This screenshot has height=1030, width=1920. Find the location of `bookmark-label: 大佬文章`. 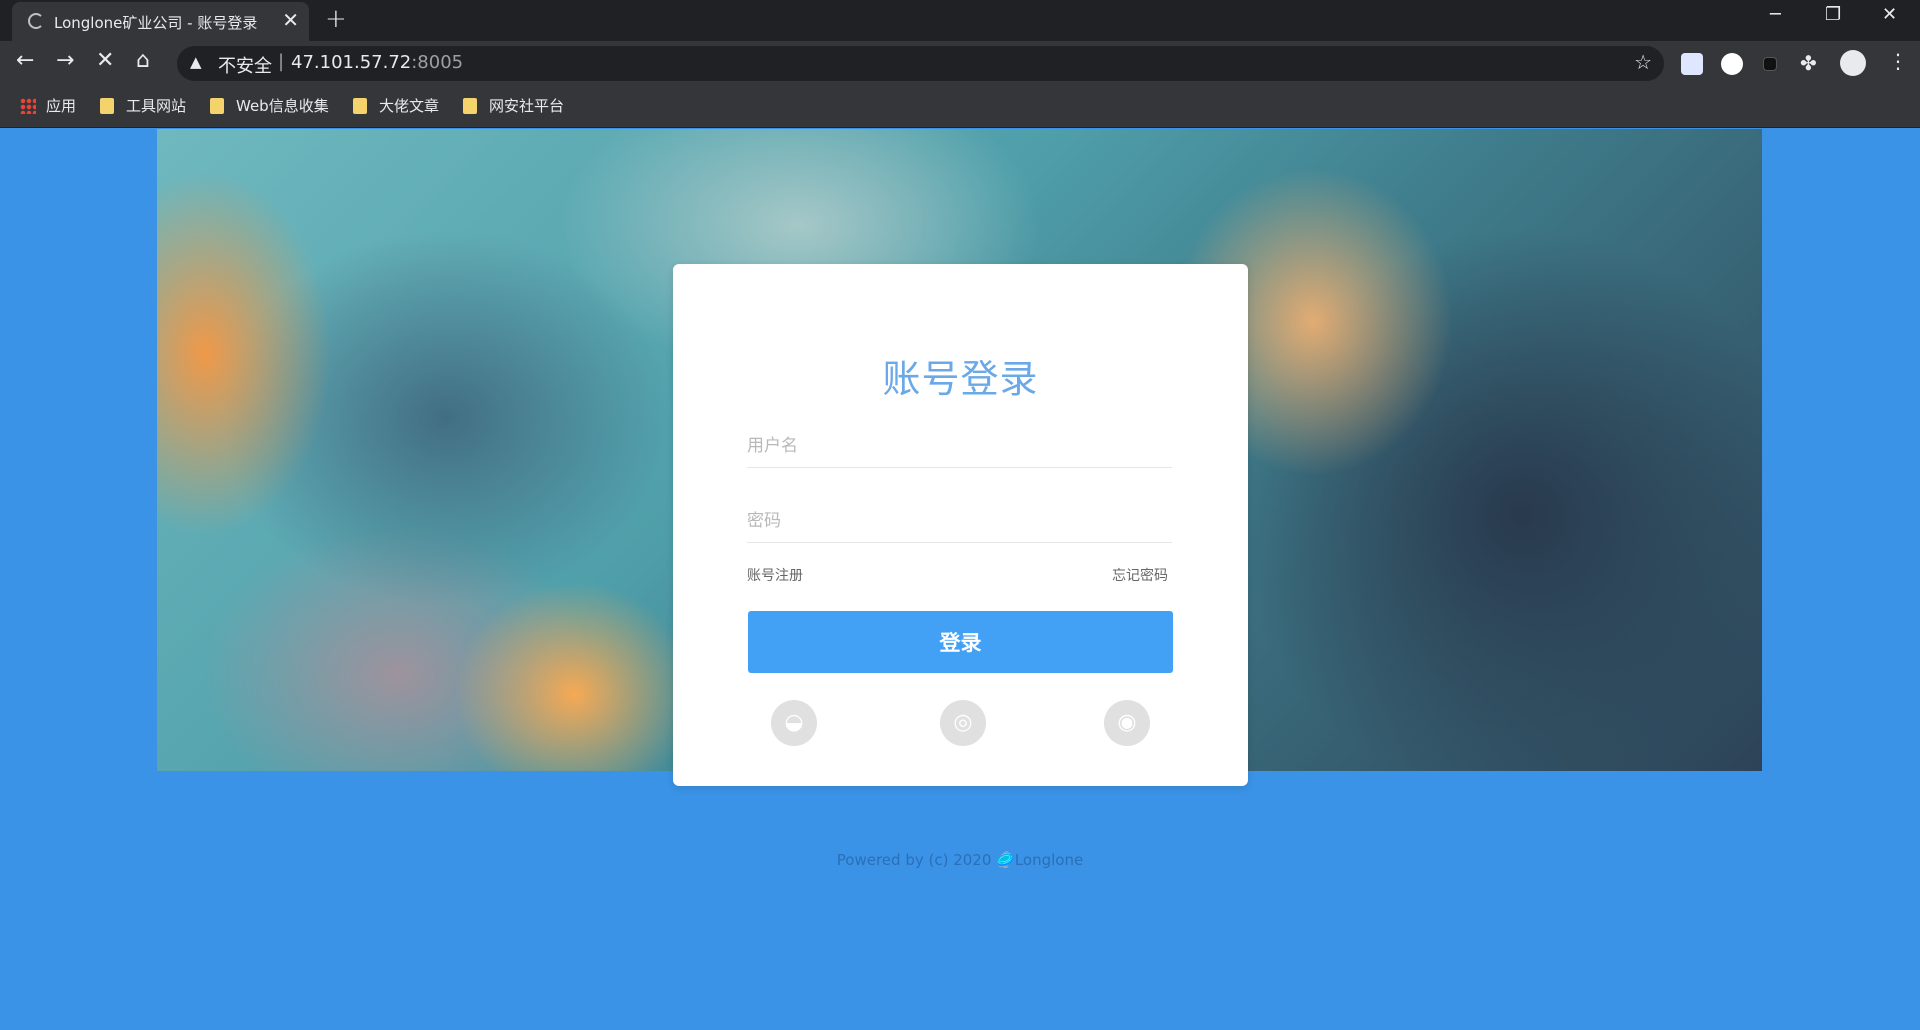

bookmark-label: 大佬文章 is located at coordinates (409, 106).